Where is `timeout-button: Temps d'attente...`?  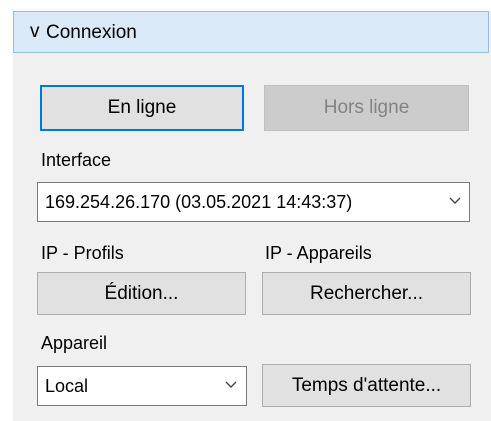
timeout-button: Temps d'attente... is located at coordinates (366, 385).